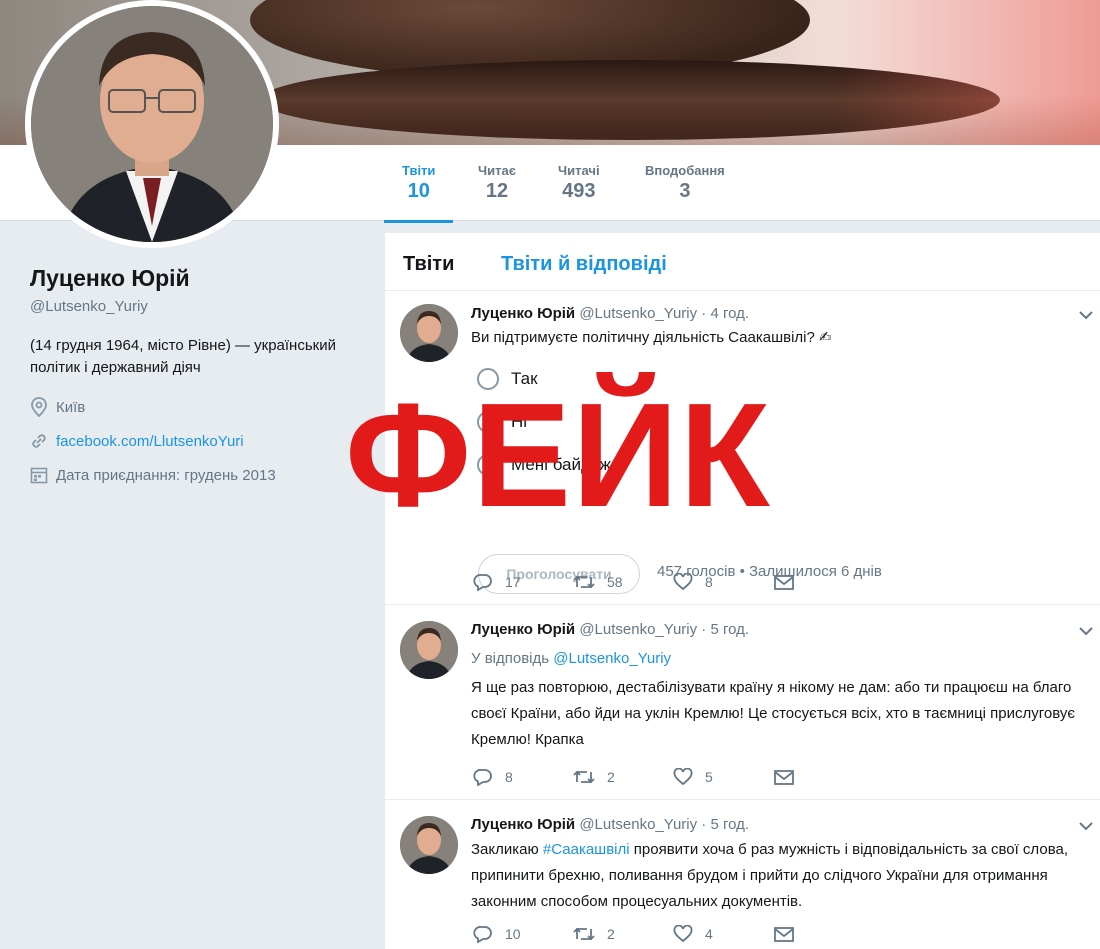 The image size is (1100, 949). I want to click on stat-value: 10, so click(418, 191).